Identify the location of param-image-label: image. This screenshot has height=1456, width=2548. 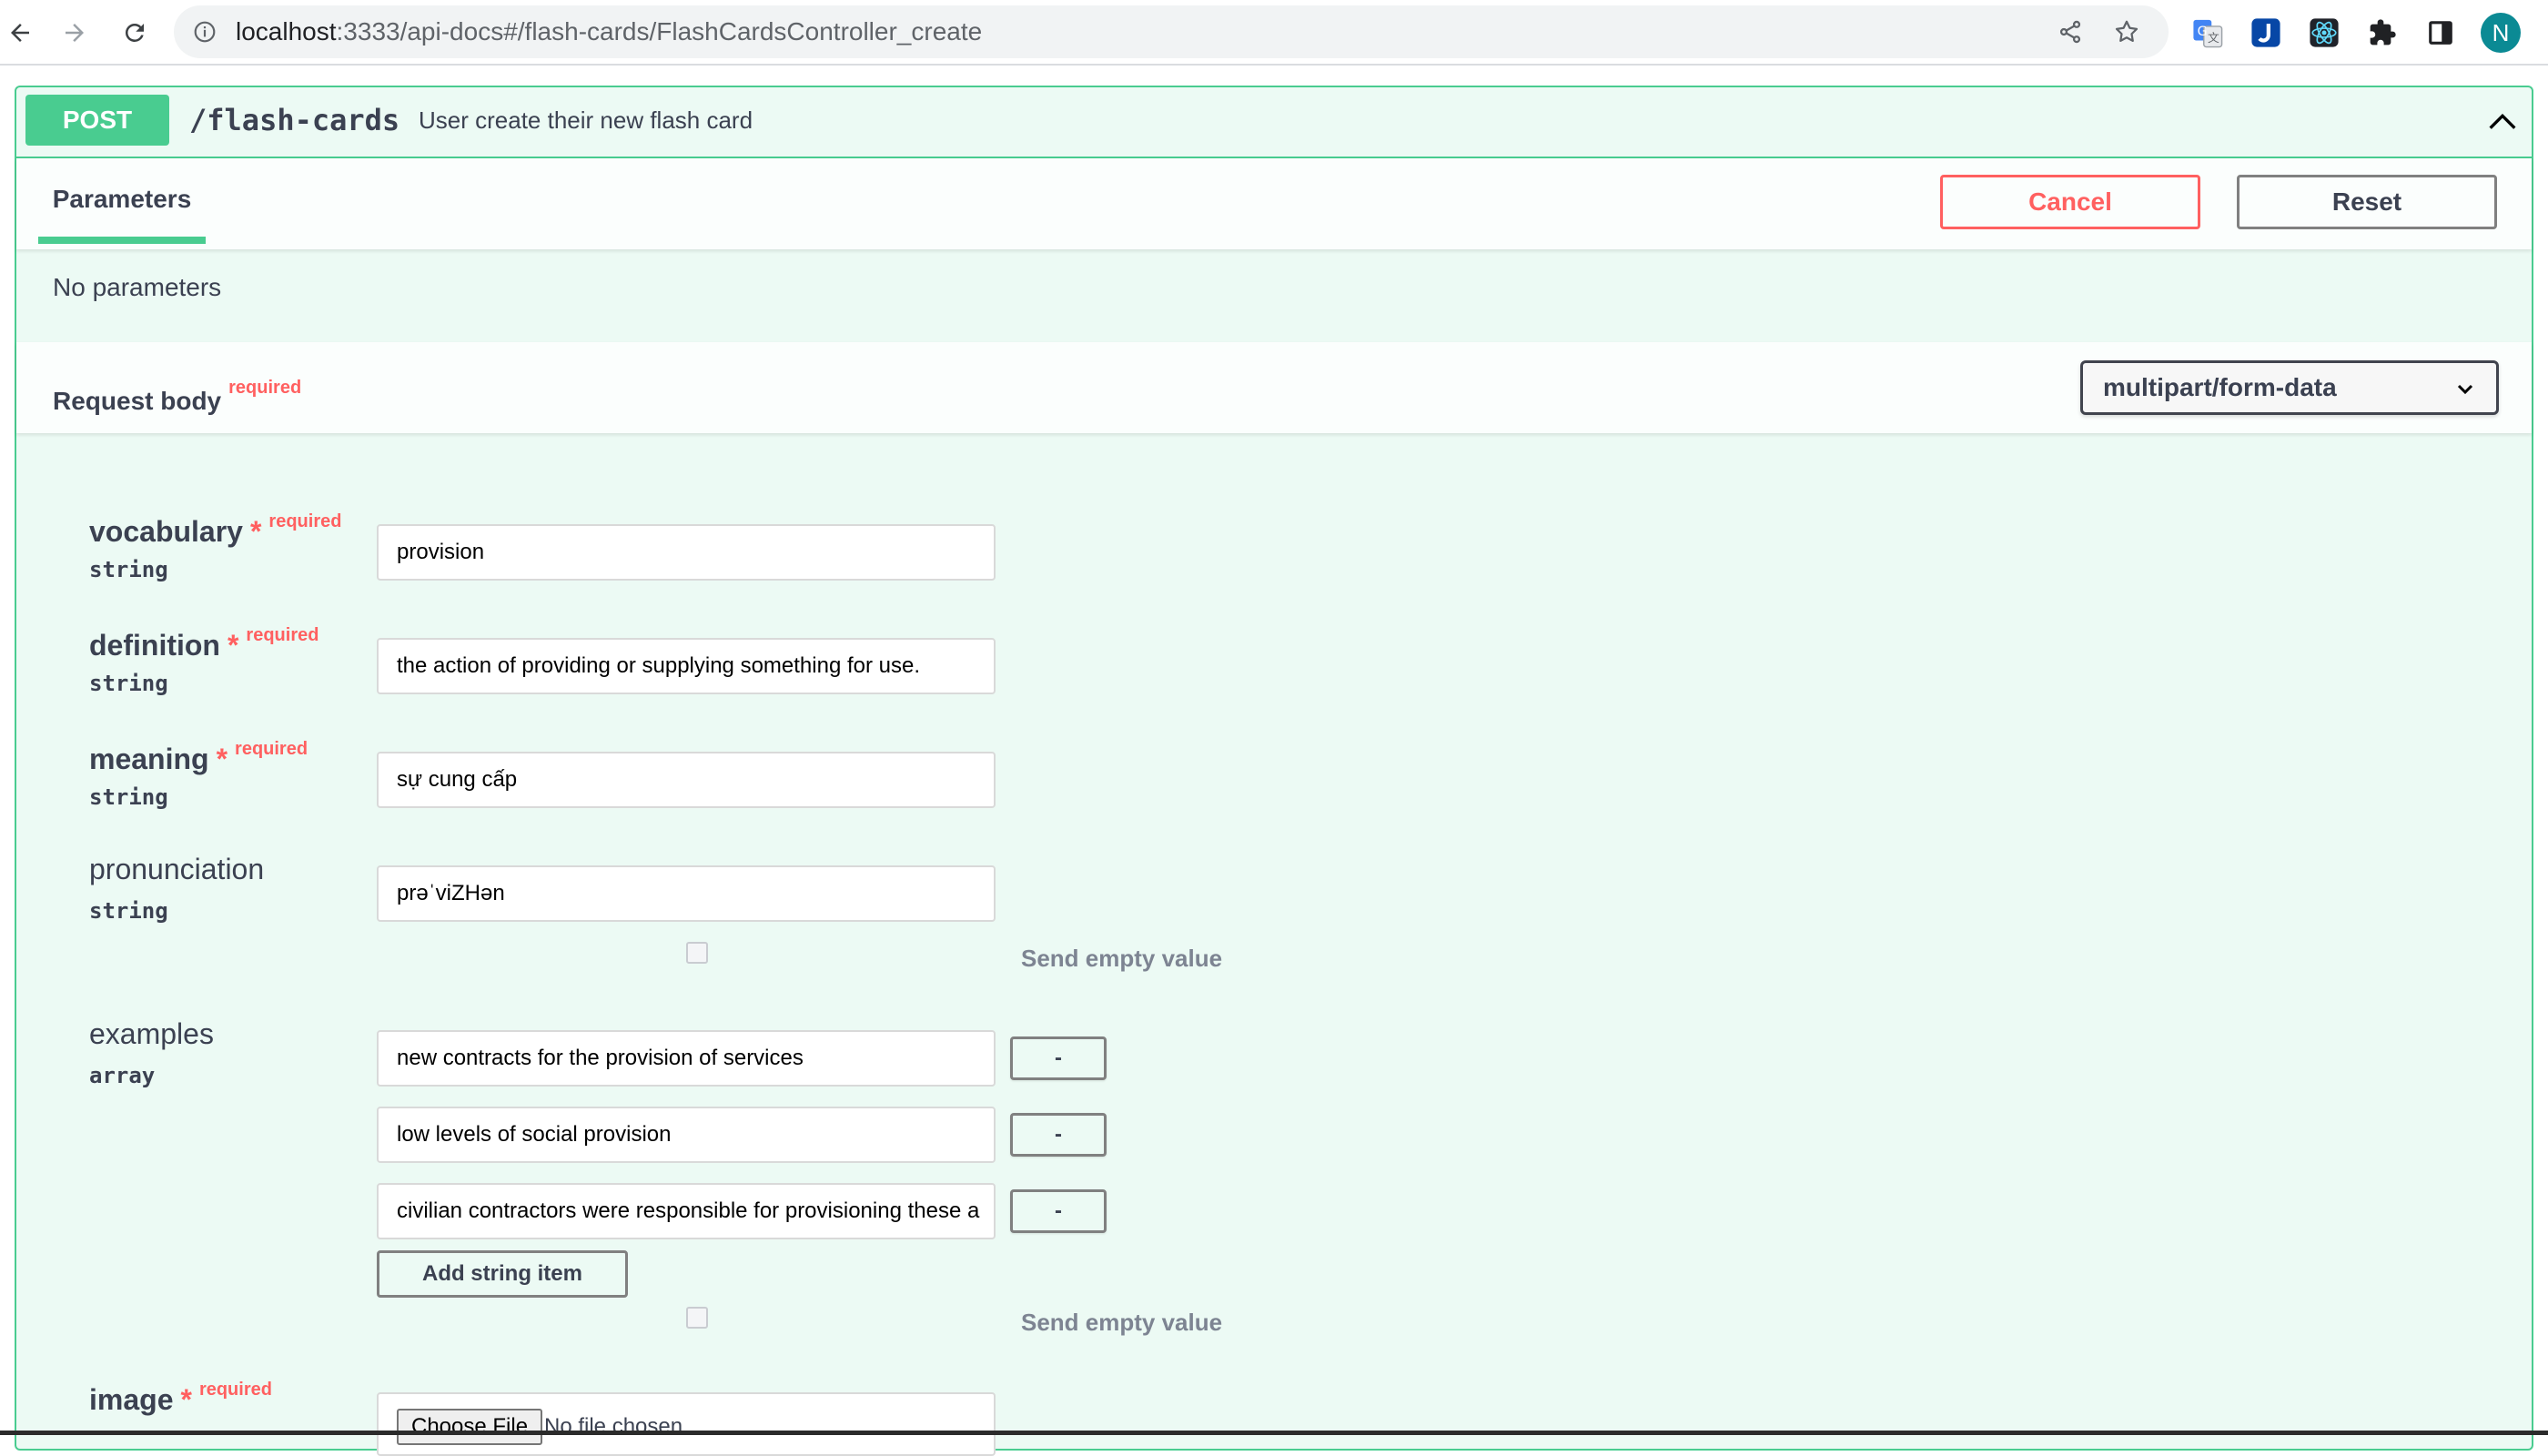
(131, 1400).